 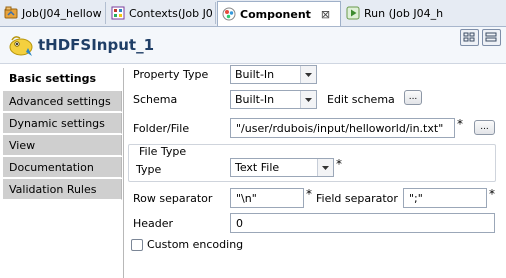 I want to click on sidebar-item-documentation: Documentation, so click(x=62, y=167).